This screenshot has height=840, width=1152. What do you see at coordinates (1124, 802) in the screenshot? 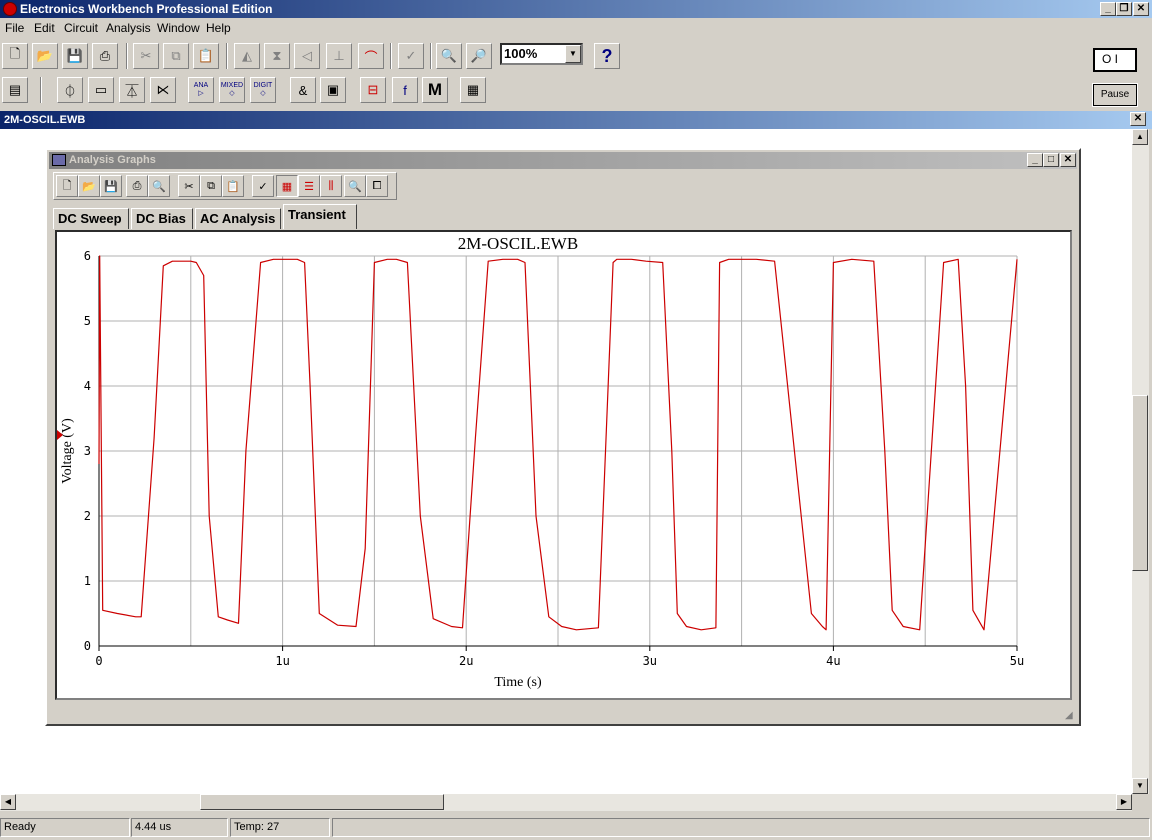
I see `scroll-right-icon: ▶` at bounding box center [1124, 802].